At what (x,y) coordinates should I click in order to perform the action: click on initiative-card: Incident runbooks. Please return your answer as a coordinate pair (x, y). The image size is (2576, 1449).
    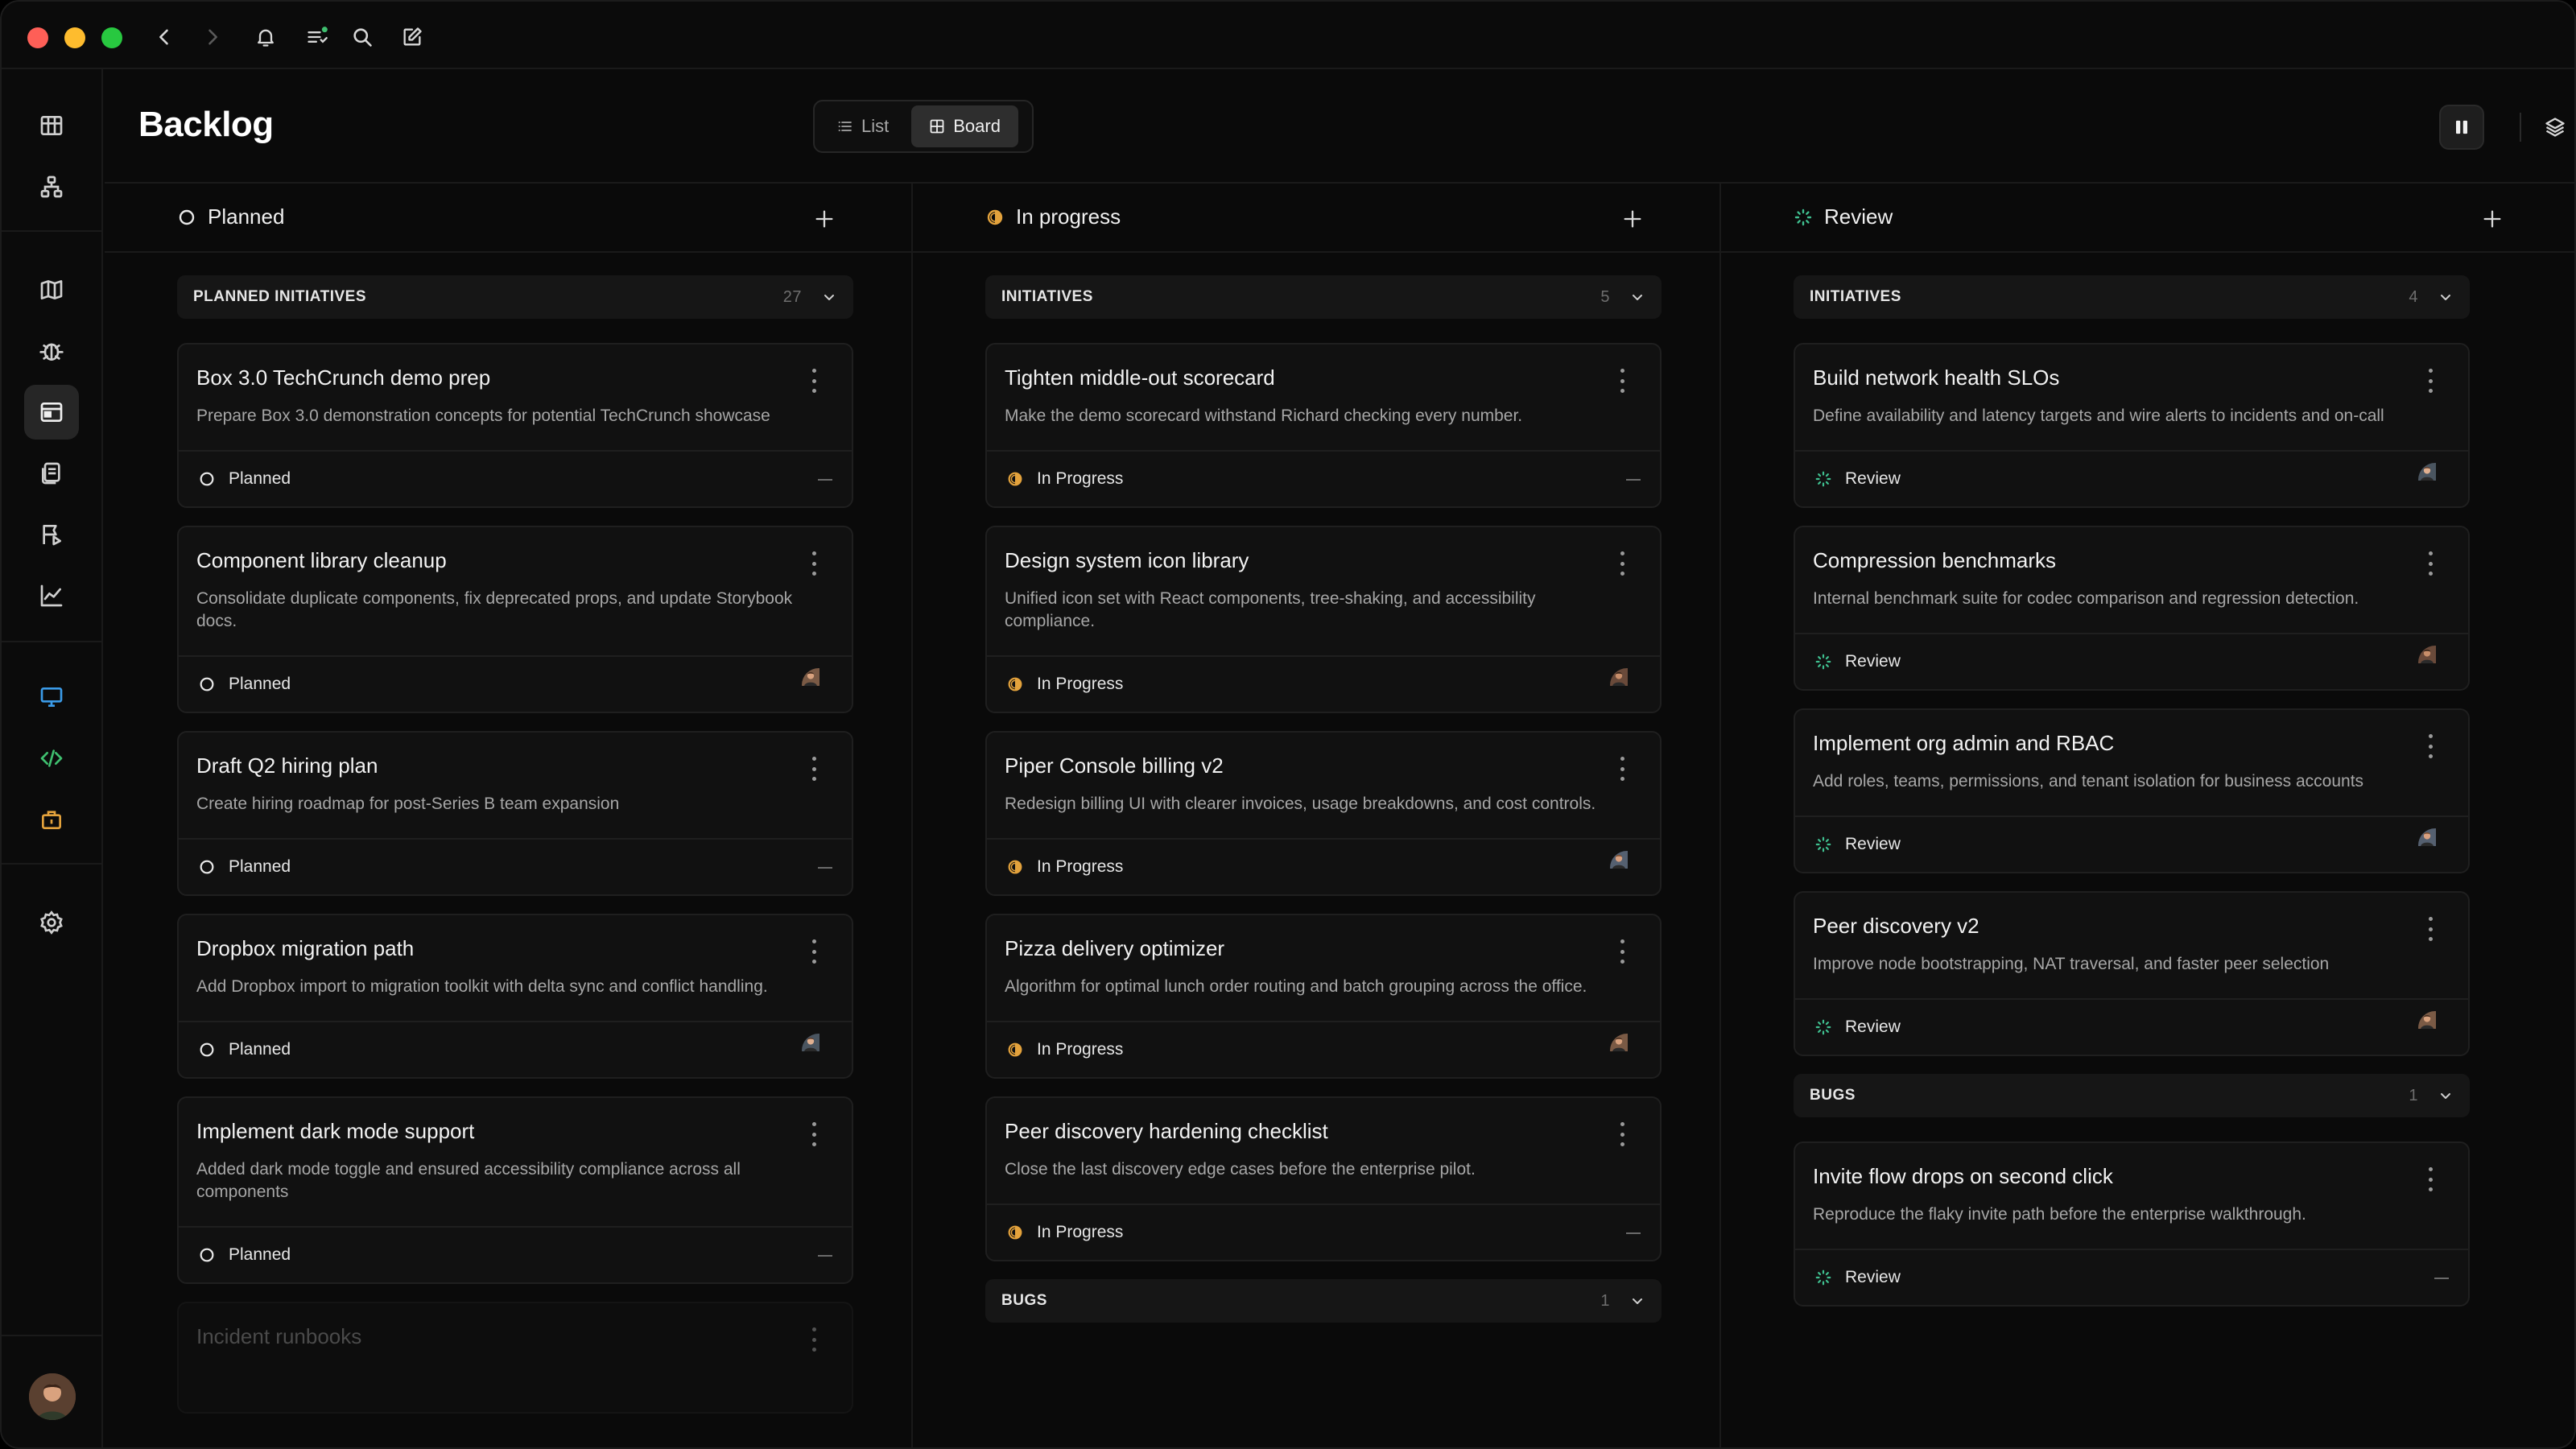
    Looking at the image, I should click on (515, 1358).